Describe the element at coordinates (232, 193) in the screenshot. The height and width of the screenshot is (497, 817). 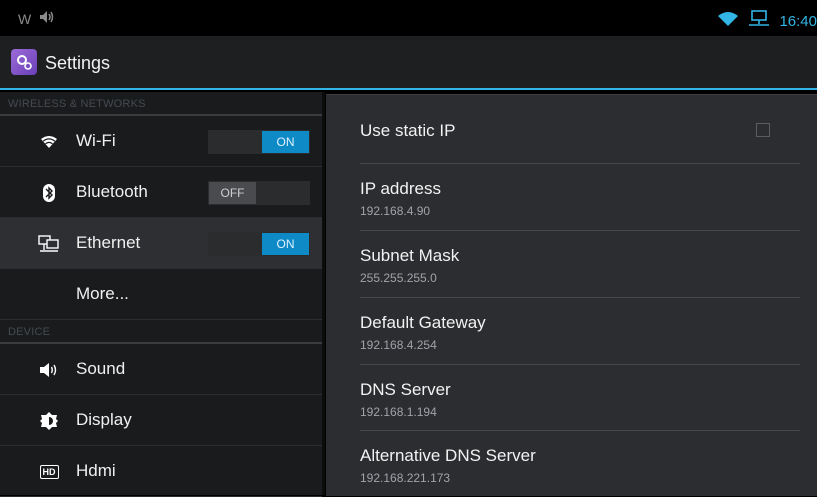
I see `toggle-off-state: OFF` at that location.